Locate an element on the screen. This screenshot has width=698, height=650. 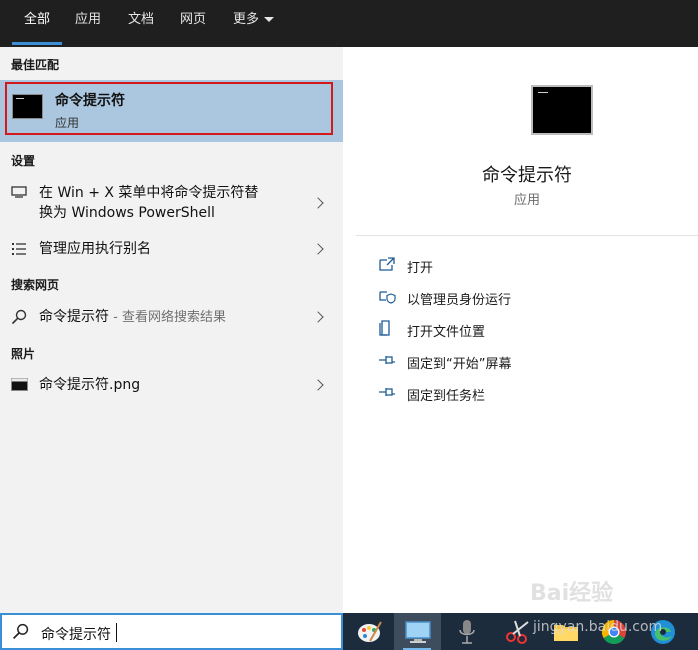
settings-item-label-line1: 在 Win + X 菜单中将命令提示符替 is located at coordinates (149, 193).